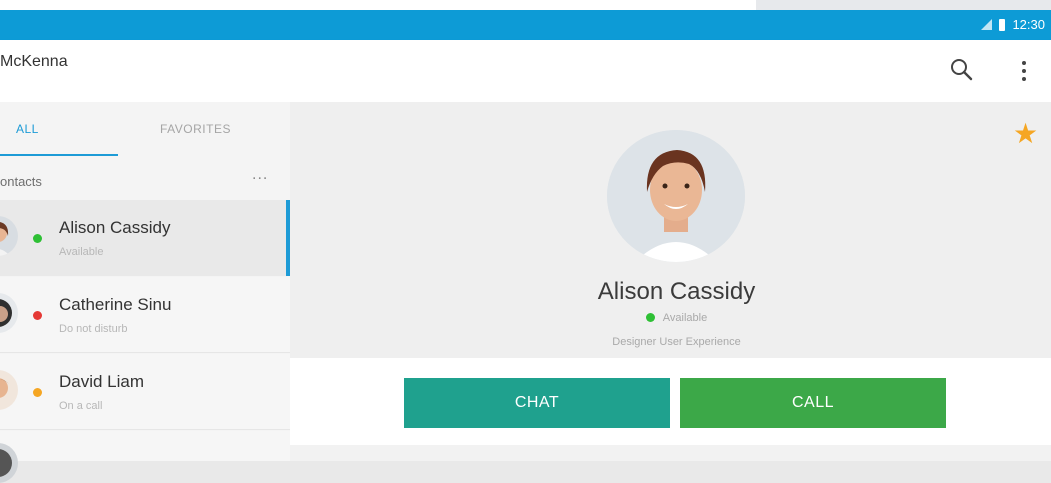  Describe the element at coordinates (27, 129) in the screenshot. I see `tab-all: ALL` at that location.